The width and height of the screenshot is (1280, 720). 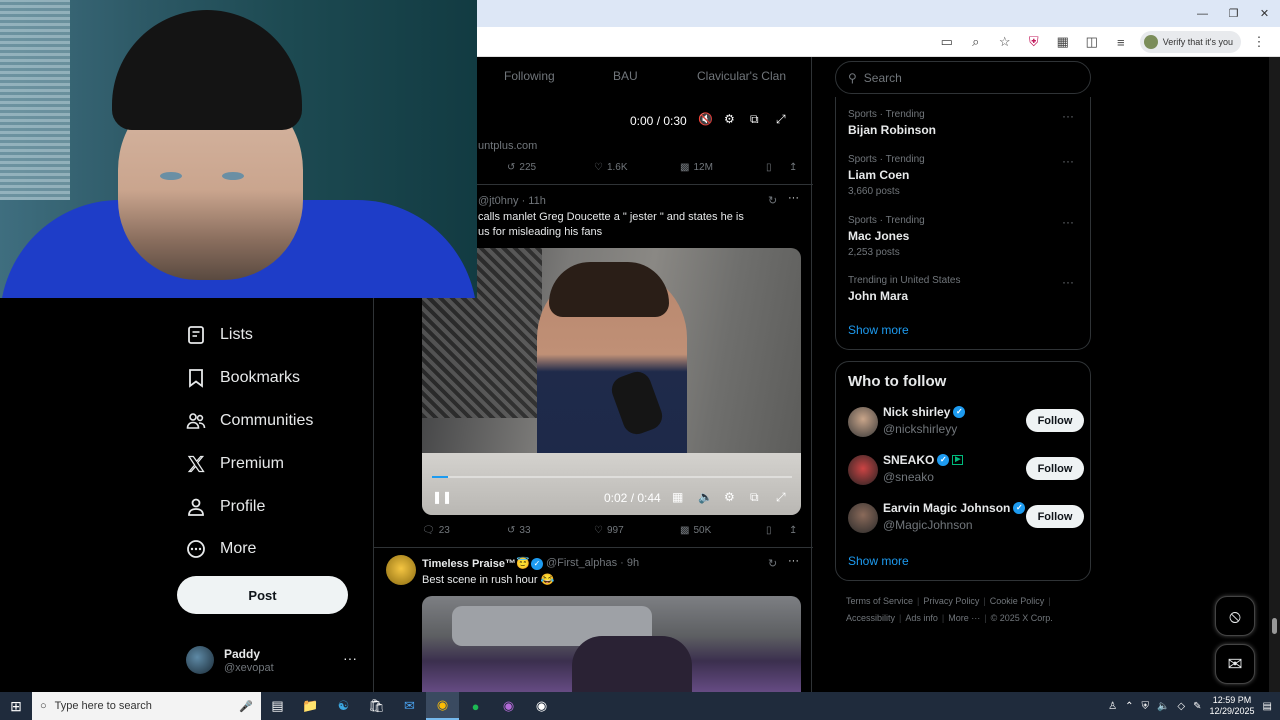 What do you see at coordinates (611, 167) in the screenshot?
I see `like-button: ♡ 1.6K` at bounding box center [611, 167].